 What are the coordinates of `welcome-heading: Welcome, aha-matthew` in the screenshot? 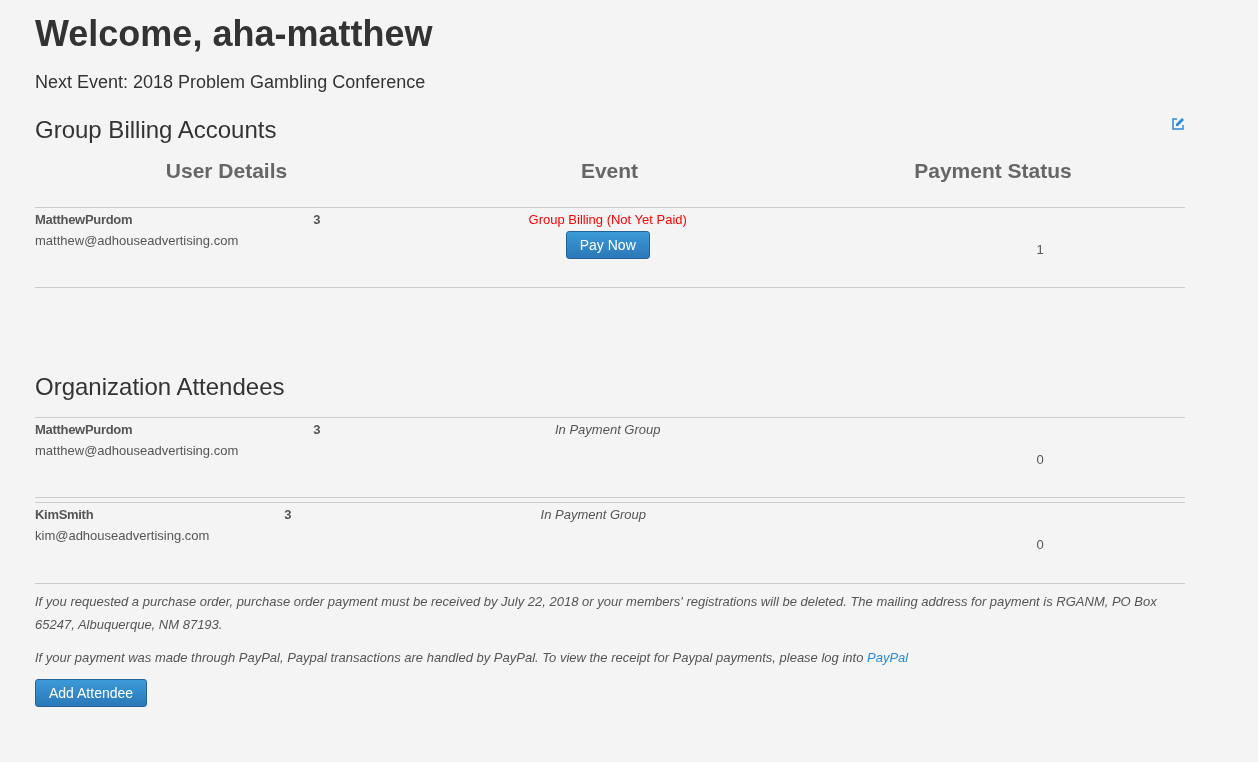 It's located at (234, 34).